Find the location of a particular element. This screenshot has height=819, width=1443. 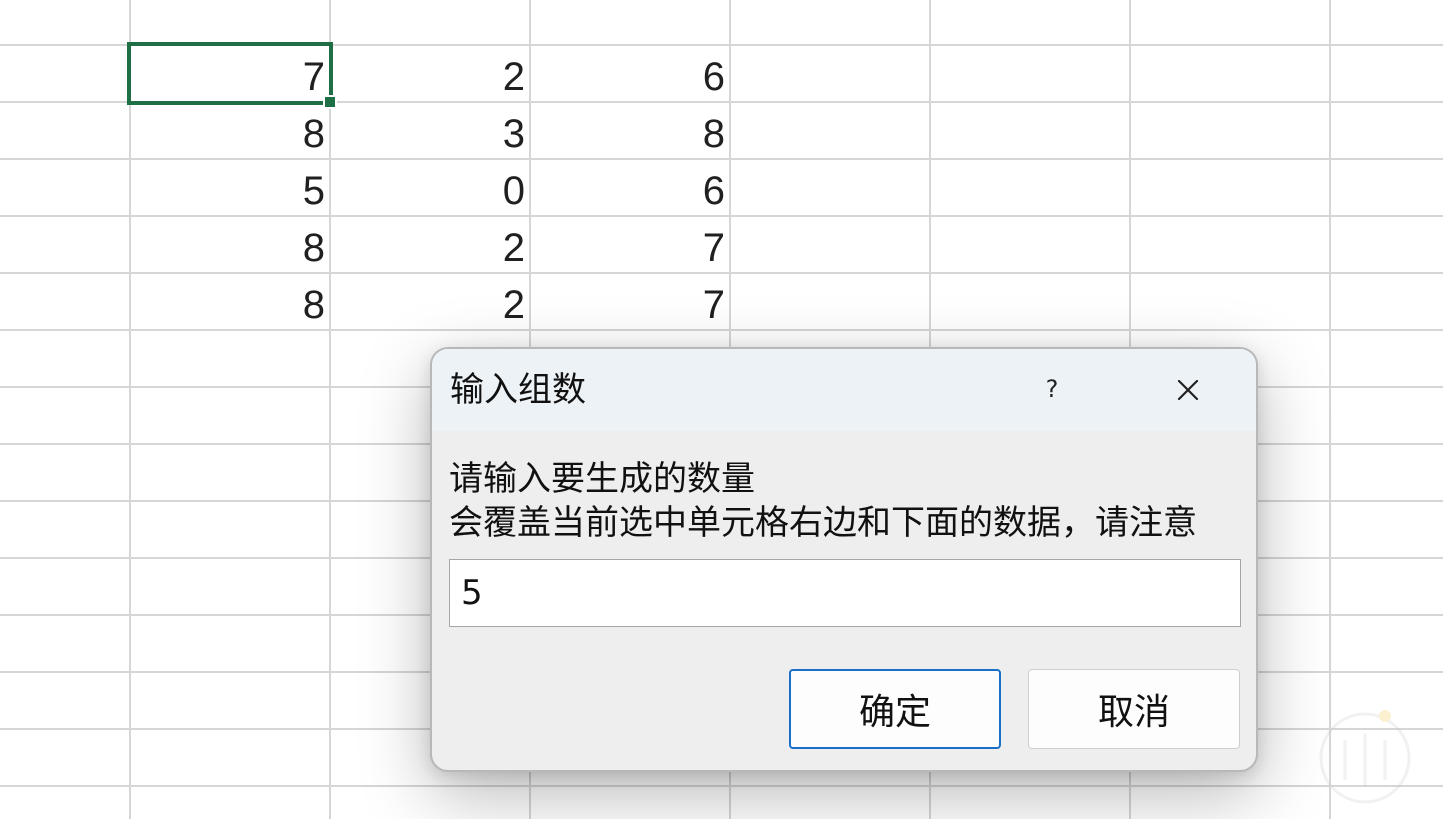

row-gridline is located at coordinates (721, 786).